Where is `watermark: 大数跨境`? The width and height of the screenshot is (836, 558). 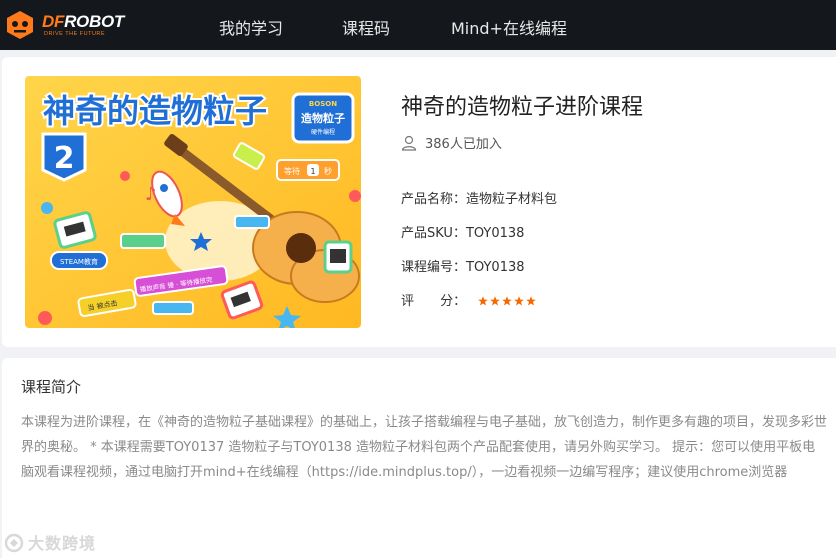 watermark: 大数跨境 is located at coordinates (50, 542).